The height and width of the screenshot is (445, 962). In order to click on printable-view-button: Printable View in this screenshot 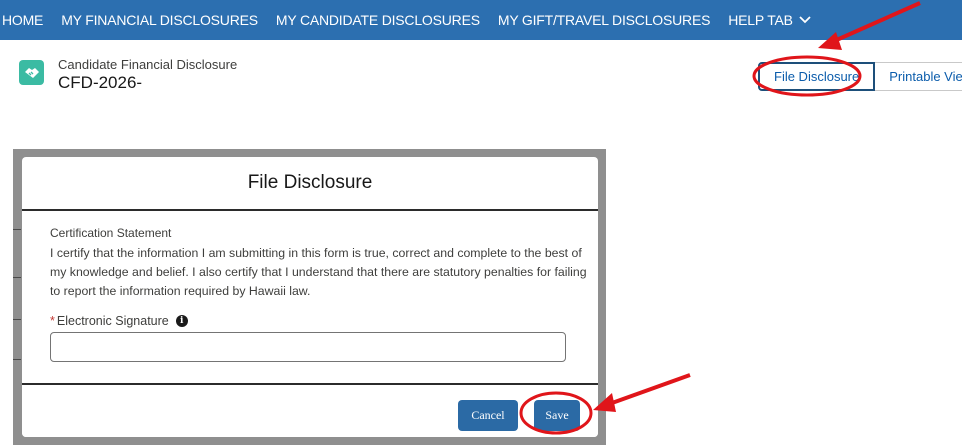, I will do `click(918, 76)`.